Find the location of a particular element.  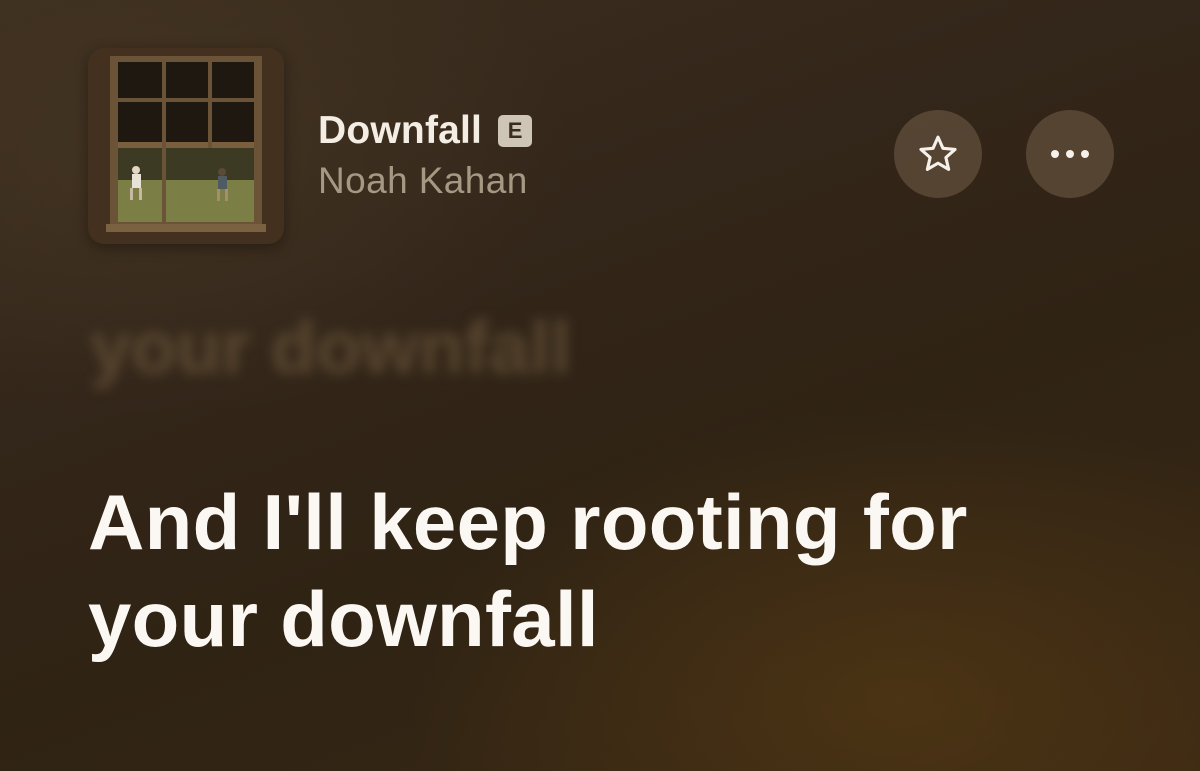

lyric-line-previous: your downfall is located at coordinates (590, 347).